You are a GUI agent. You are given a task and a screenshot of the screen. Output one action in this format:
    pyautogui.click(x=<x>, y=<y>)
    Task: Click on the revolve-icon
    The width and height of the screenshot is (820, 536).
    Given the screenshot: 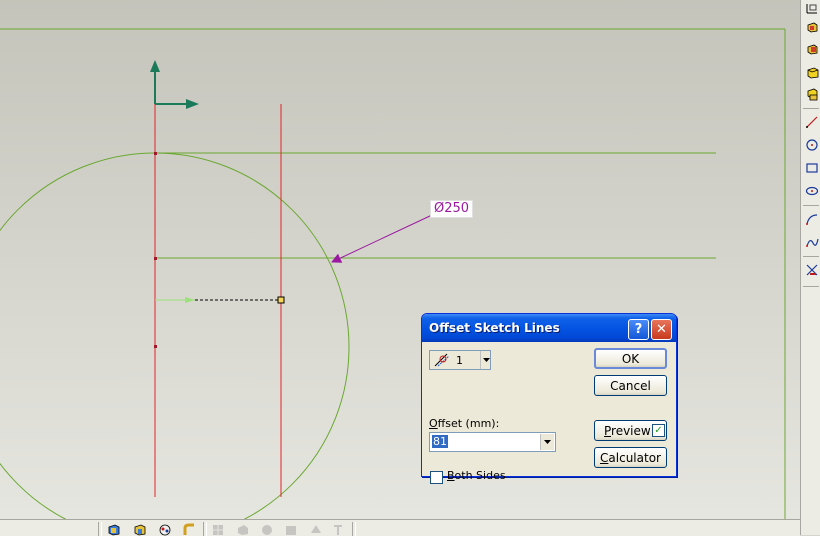 What is the action you would take?
    pyautogui.click(x=812, y=48)
    